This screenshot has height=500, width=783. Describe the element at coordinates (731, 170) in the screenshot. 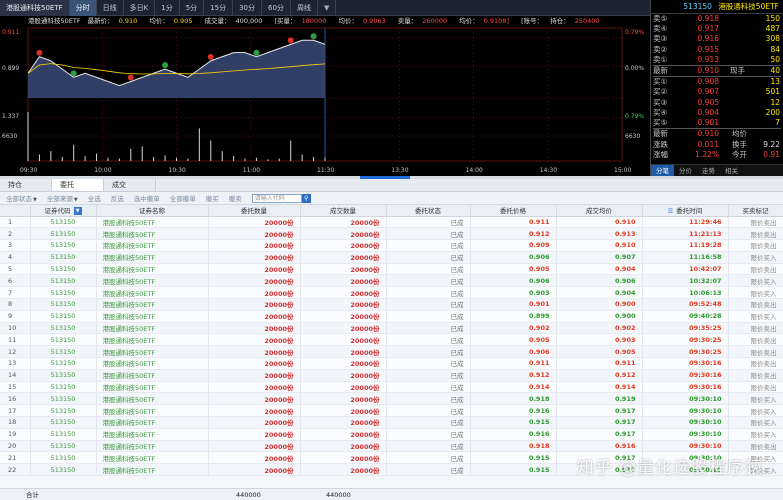

I see `order-book-tab: 相关` at that location.